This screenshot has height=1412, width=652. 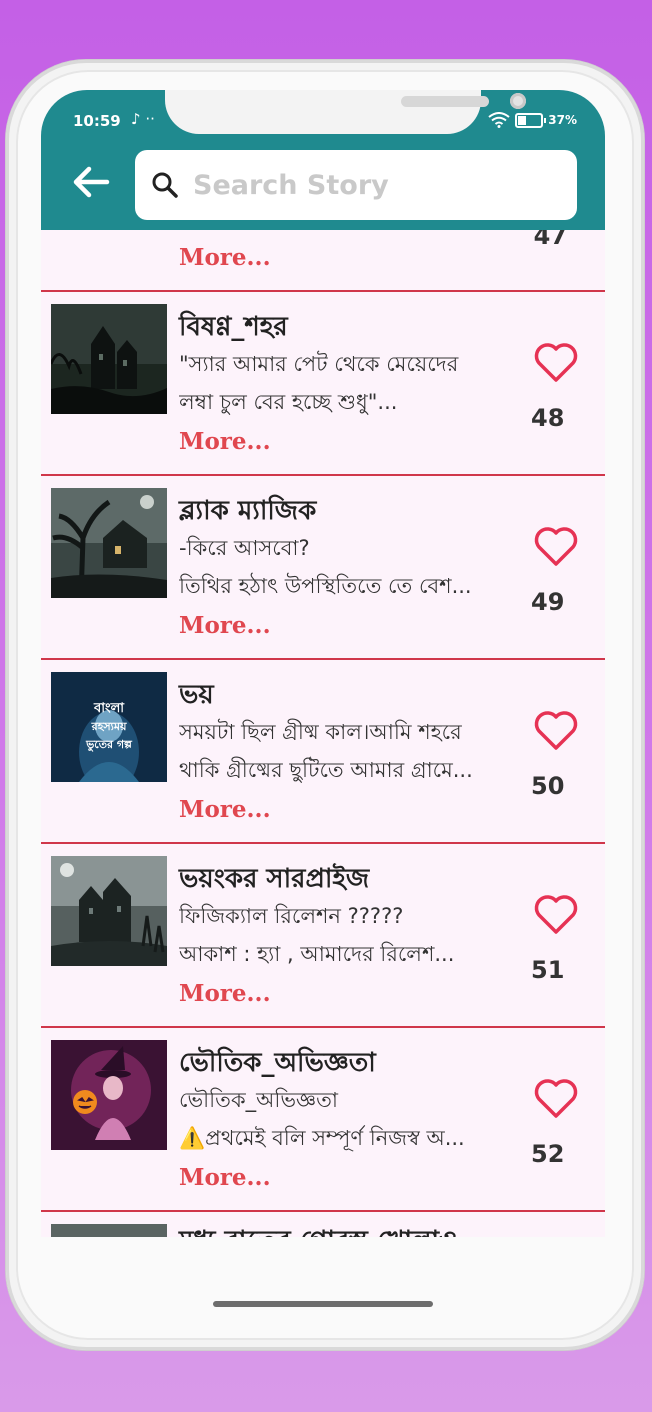 I want to click on battery-icon, so click(x=531, y=120).